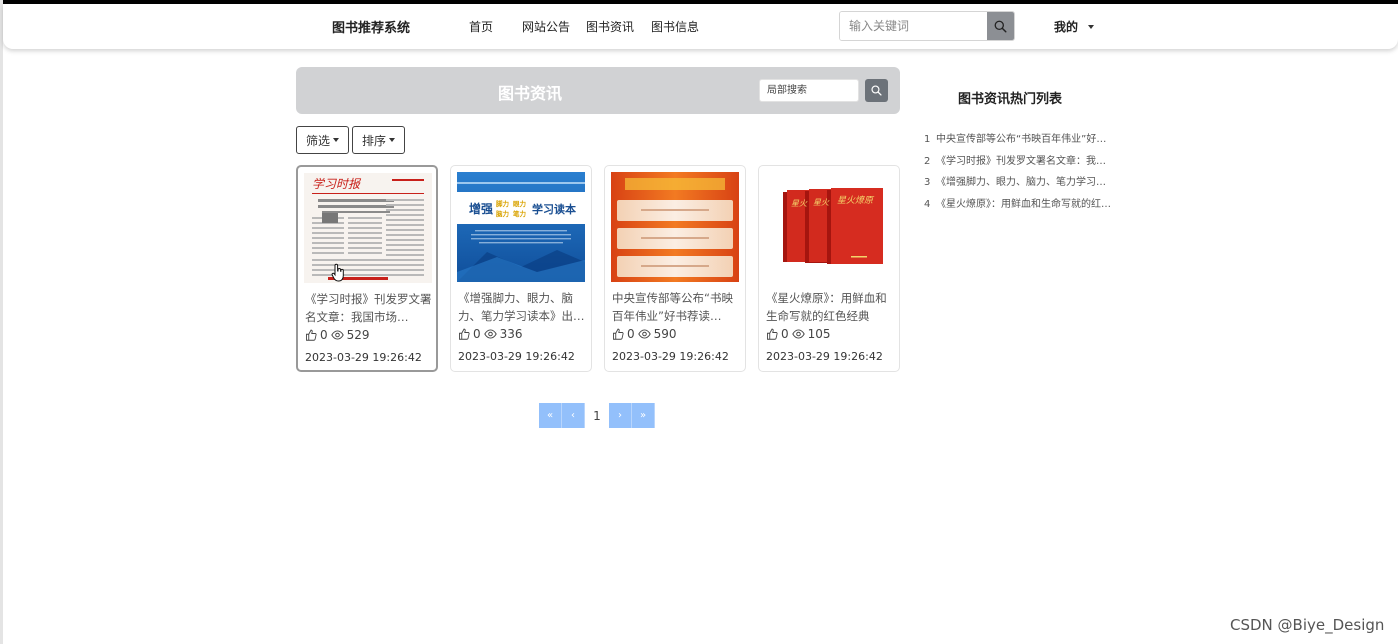  What do you see at coordinates (317, 140) in the screenshot?
I see `filter-label: 筛选` at bounding box center [317, 140].